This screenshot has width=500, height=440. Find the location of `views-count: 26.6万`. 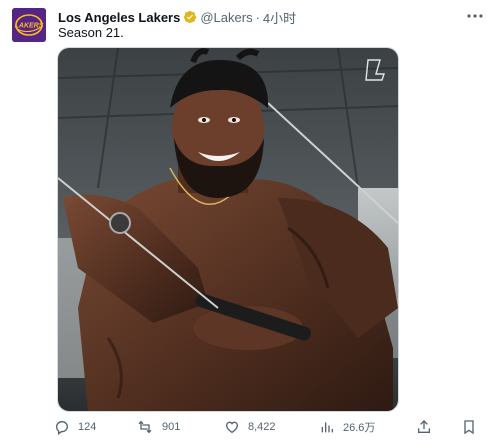

views-count: 26.6万 is located at coordinates (359, 428).